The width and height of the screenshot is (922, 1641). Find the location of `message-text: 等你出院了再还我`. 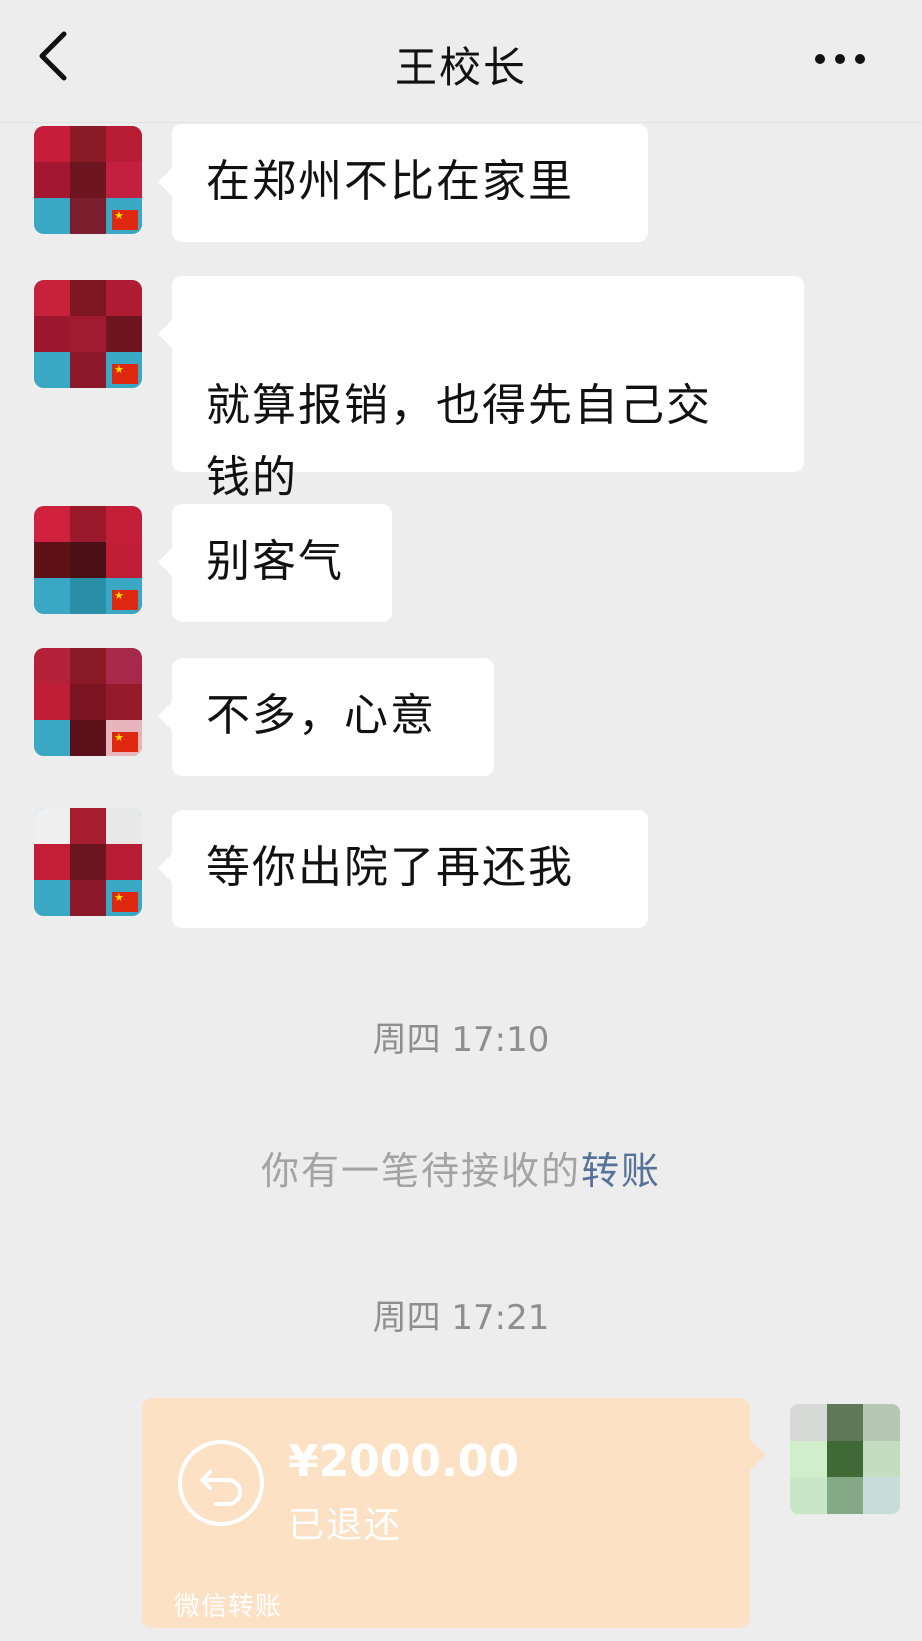

message-text: 等你出院了再还我 is located at coordinates (390, 867).